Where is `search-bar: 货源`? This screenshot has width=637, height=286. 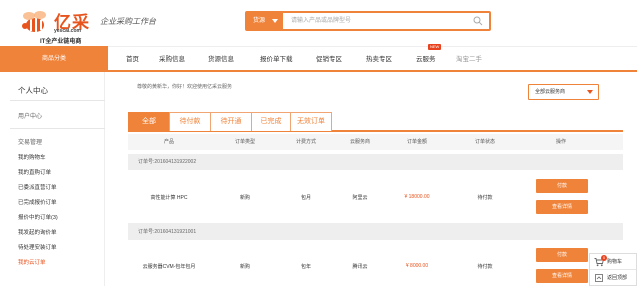
search-bar: 货源 is located at coordinates (368, 21).